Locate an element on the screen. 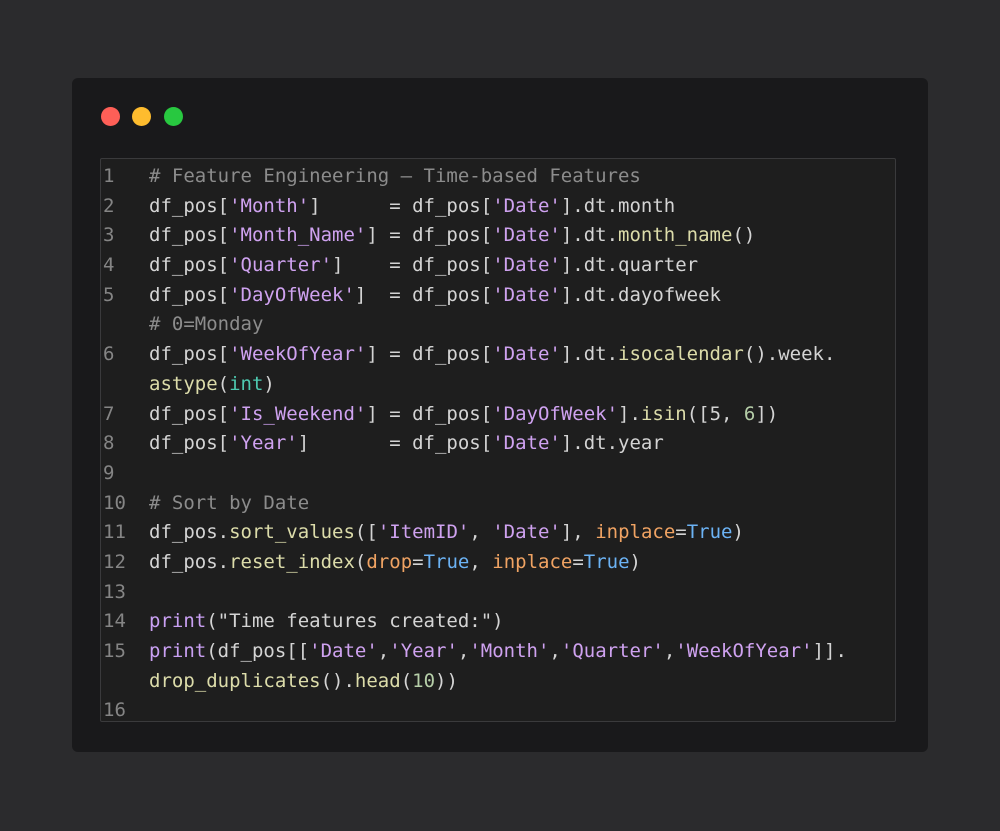 Image resolution: width=1000 pixels, height=831 pixels. token-number: 10 is located at coordinates (424, 680).